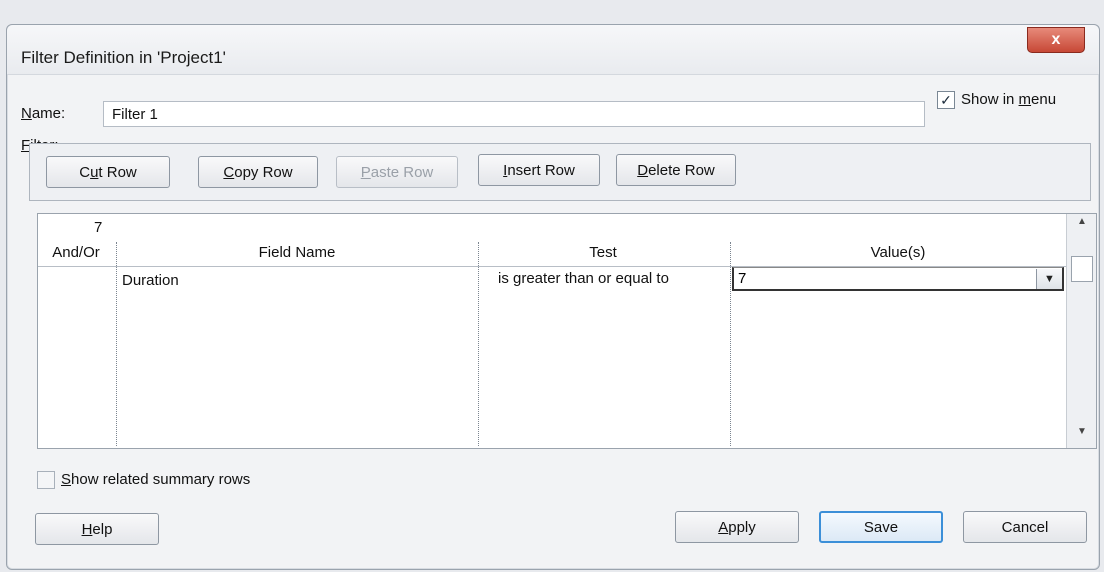 Image resolution: width=1104 pixels, height=572 pixels. I want to click on copy-row-button: Copy Row, so click(258, 172).